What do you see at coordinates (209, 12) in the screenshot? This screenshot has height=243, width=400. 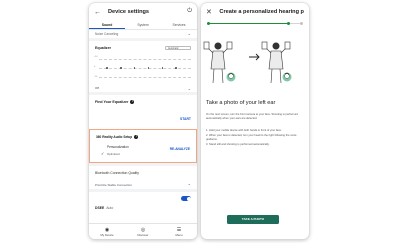 I see `close-icon: ✕` at bounding box center [209, 12].